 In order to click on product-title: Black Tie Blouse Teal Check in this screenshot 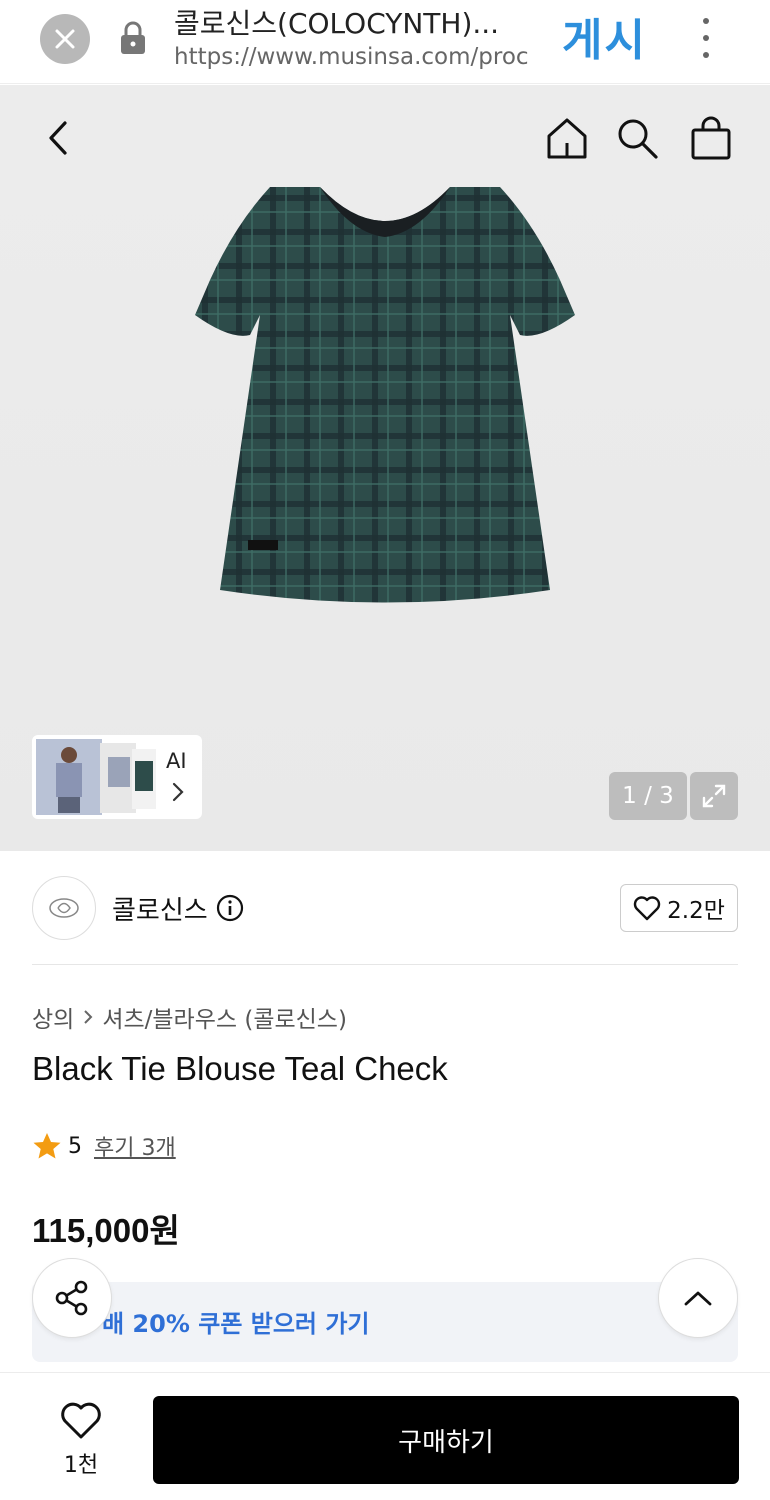, I will do `click(240, 1068)`.